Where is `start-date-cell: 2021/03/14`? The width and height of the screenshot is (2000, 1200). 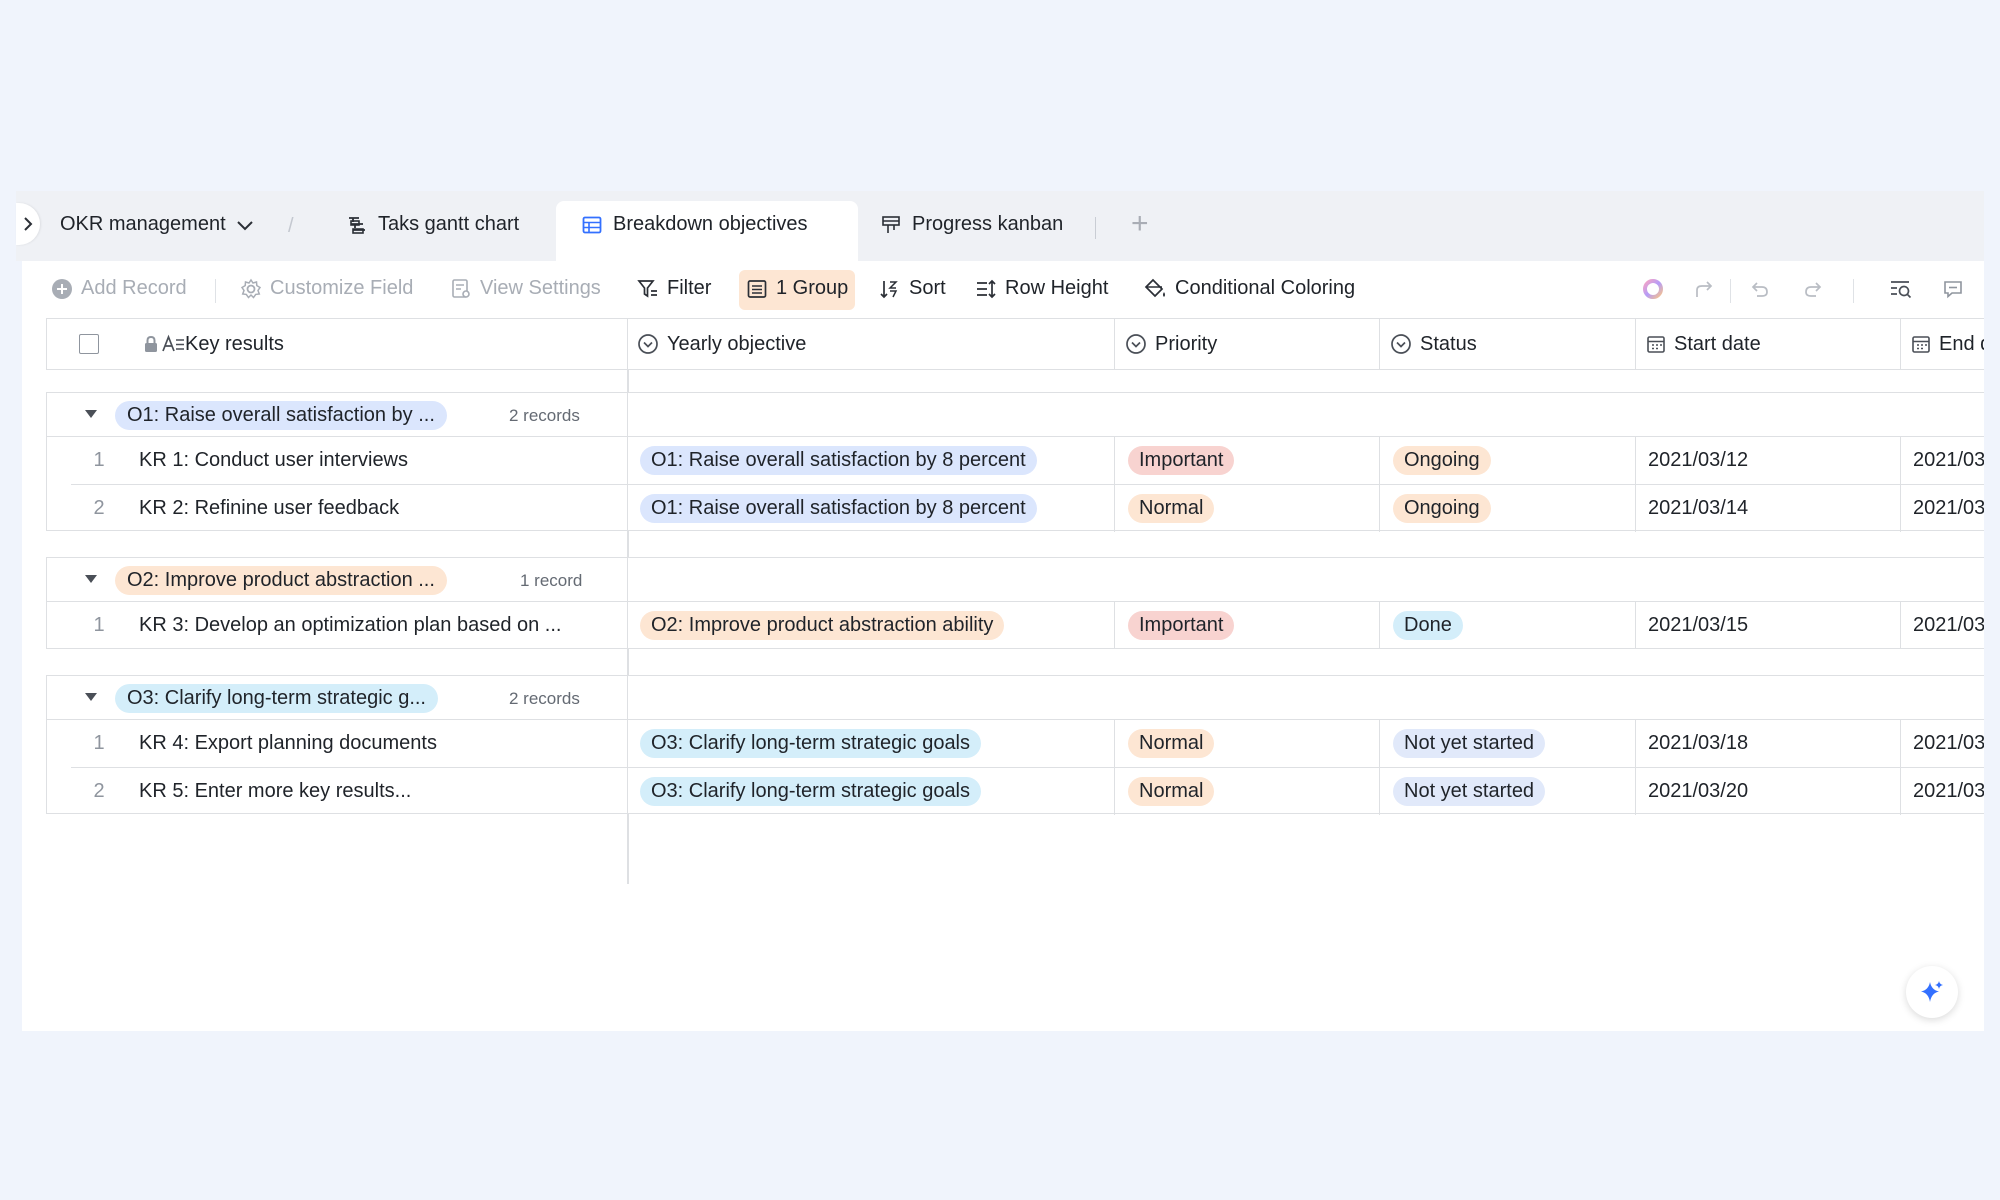 start-date-cell: 2021/03/14 is located at coordinates (1698, 508).